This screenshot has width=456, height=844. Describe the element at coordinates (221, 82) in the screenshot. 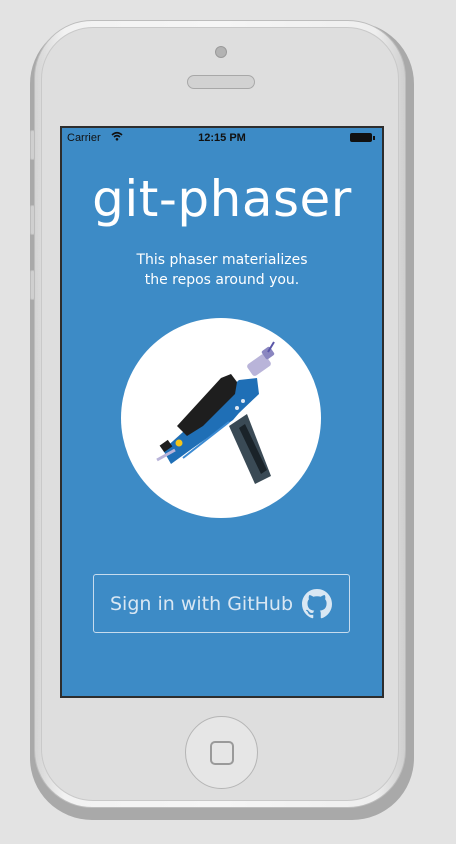

I see `earpiece-speaker` at that location.